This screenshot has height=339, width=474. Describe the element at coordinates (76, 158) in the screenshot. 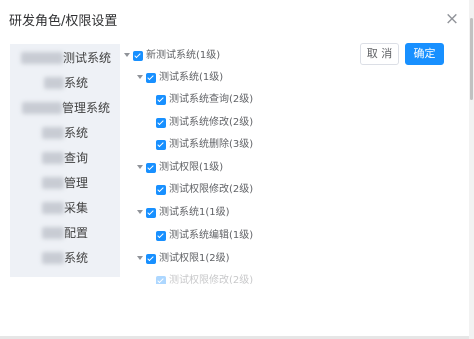

I see `role-item-label: 查询` at that location.